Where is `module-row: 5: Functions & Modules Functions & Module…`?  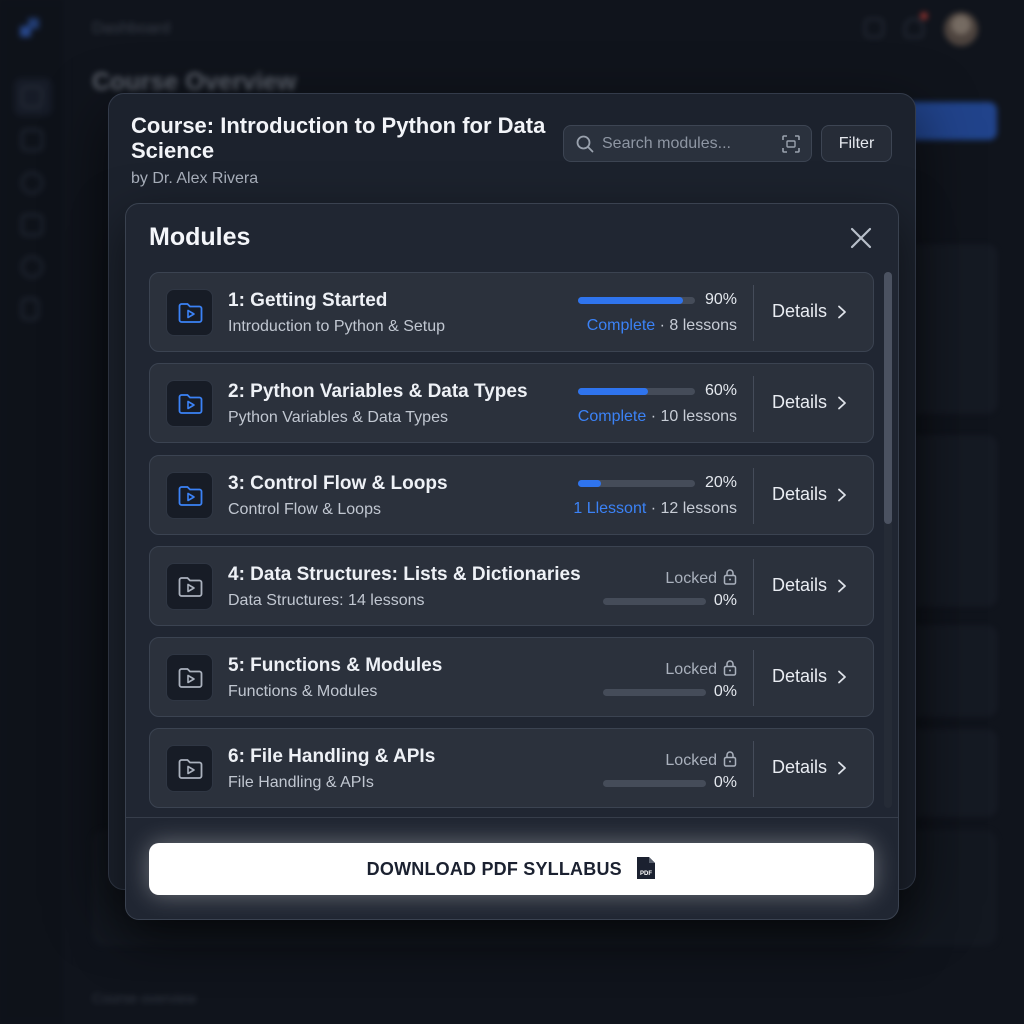
module-row: 5: Functions & Modules Functions & Module… is located at coordinates (511, 677).